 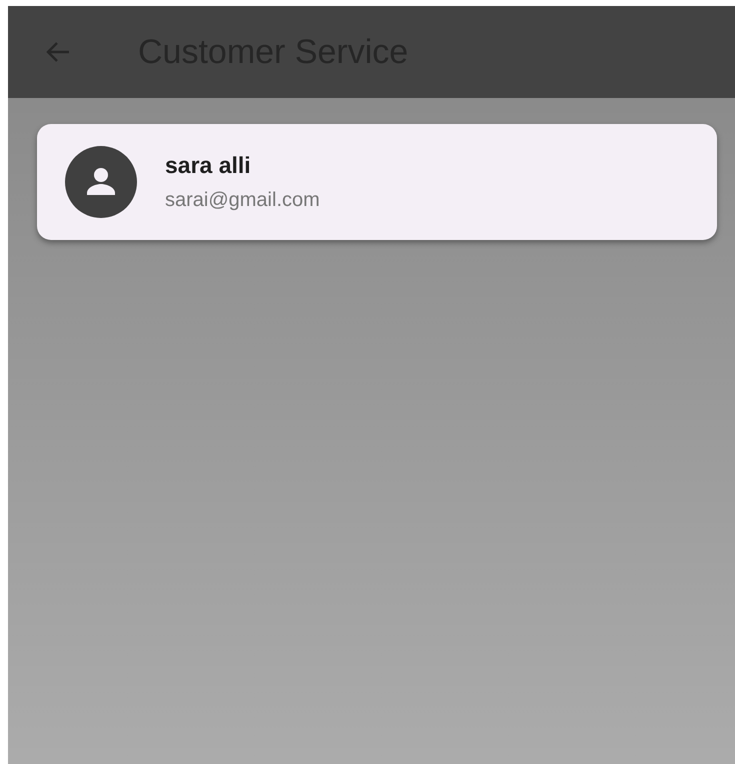 I want to click on contact-email: sarai@gmail.com, so click(x=242, y=200).